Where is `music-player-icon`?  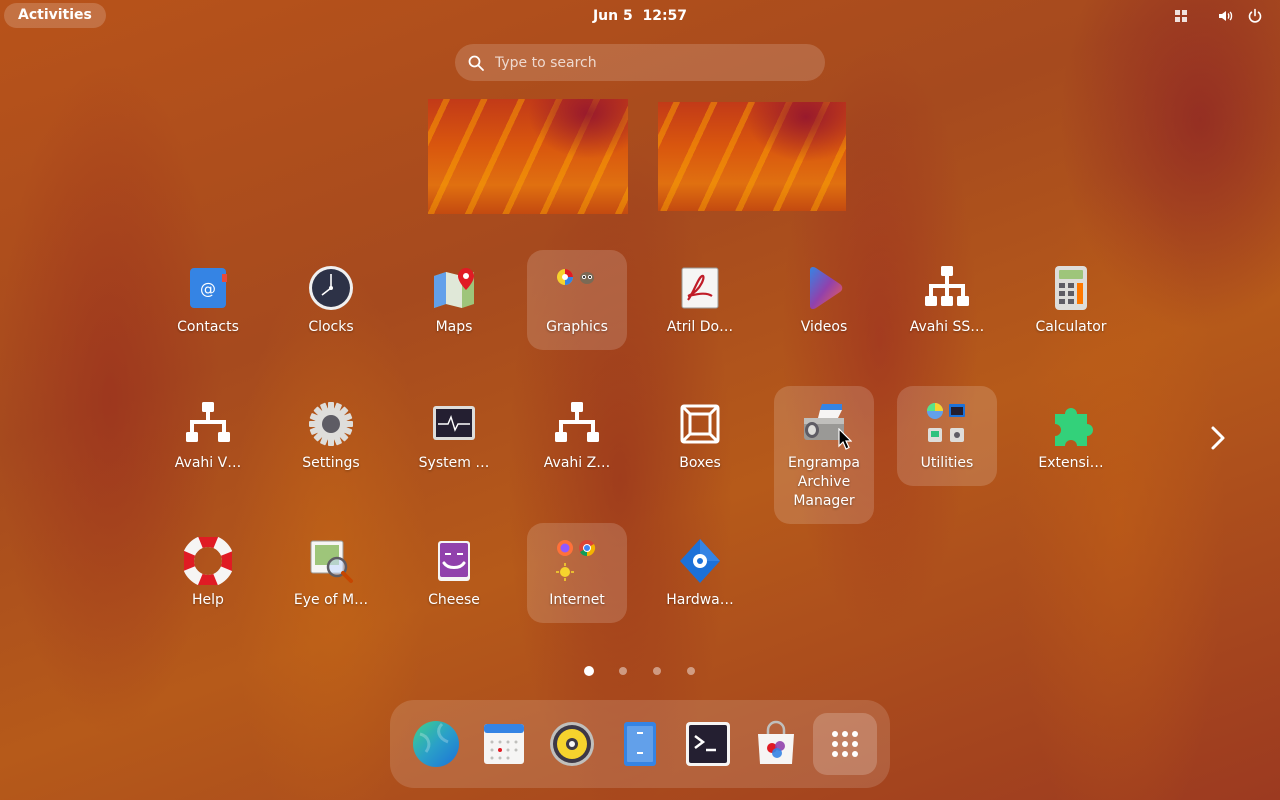 music-player-icon is located at coordinates (572, 744).